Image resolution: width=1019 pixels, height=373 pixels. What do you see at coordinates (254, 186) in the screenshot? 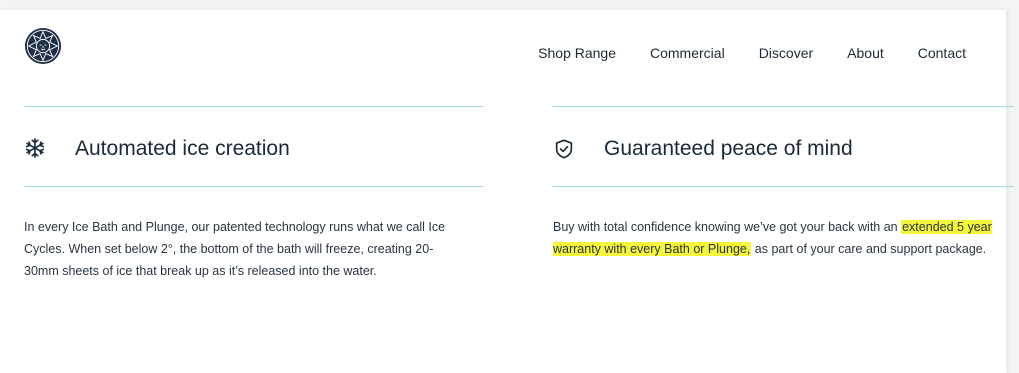
I see `divider-mid-left` at bounding box center [254, 186].